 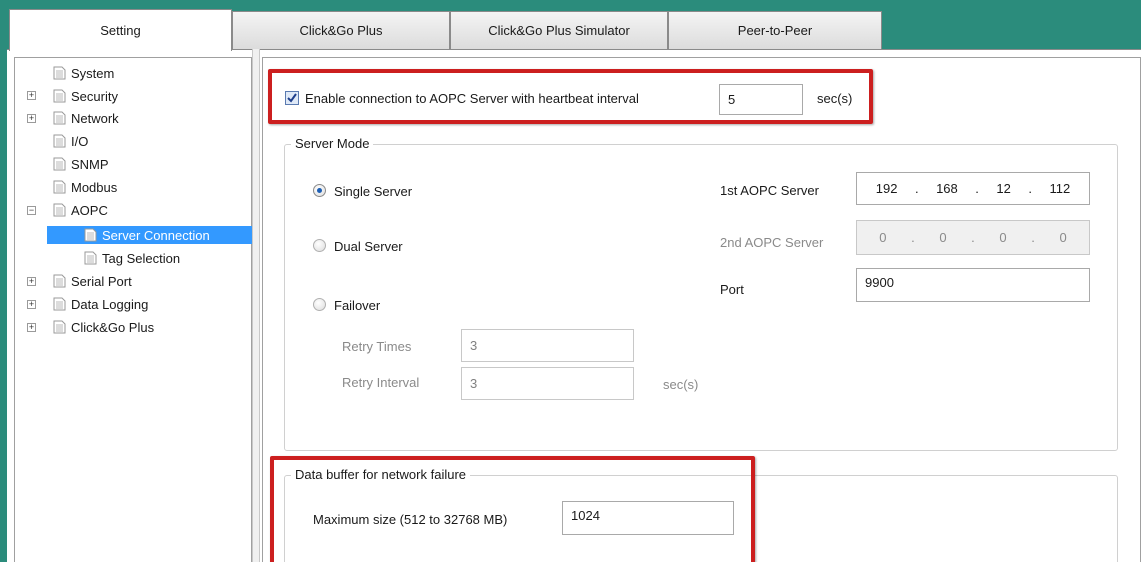 What do you see at coordinates (94, 187) in the screenshot?
I see `tree-item-label: Modbus` at bounding box center [94, 187].